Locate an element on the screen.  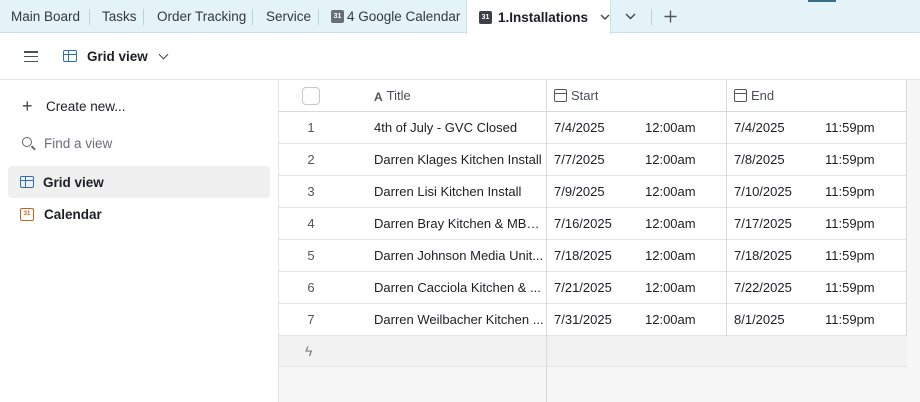
row-number: 5 is located at coordinates (311, 255).